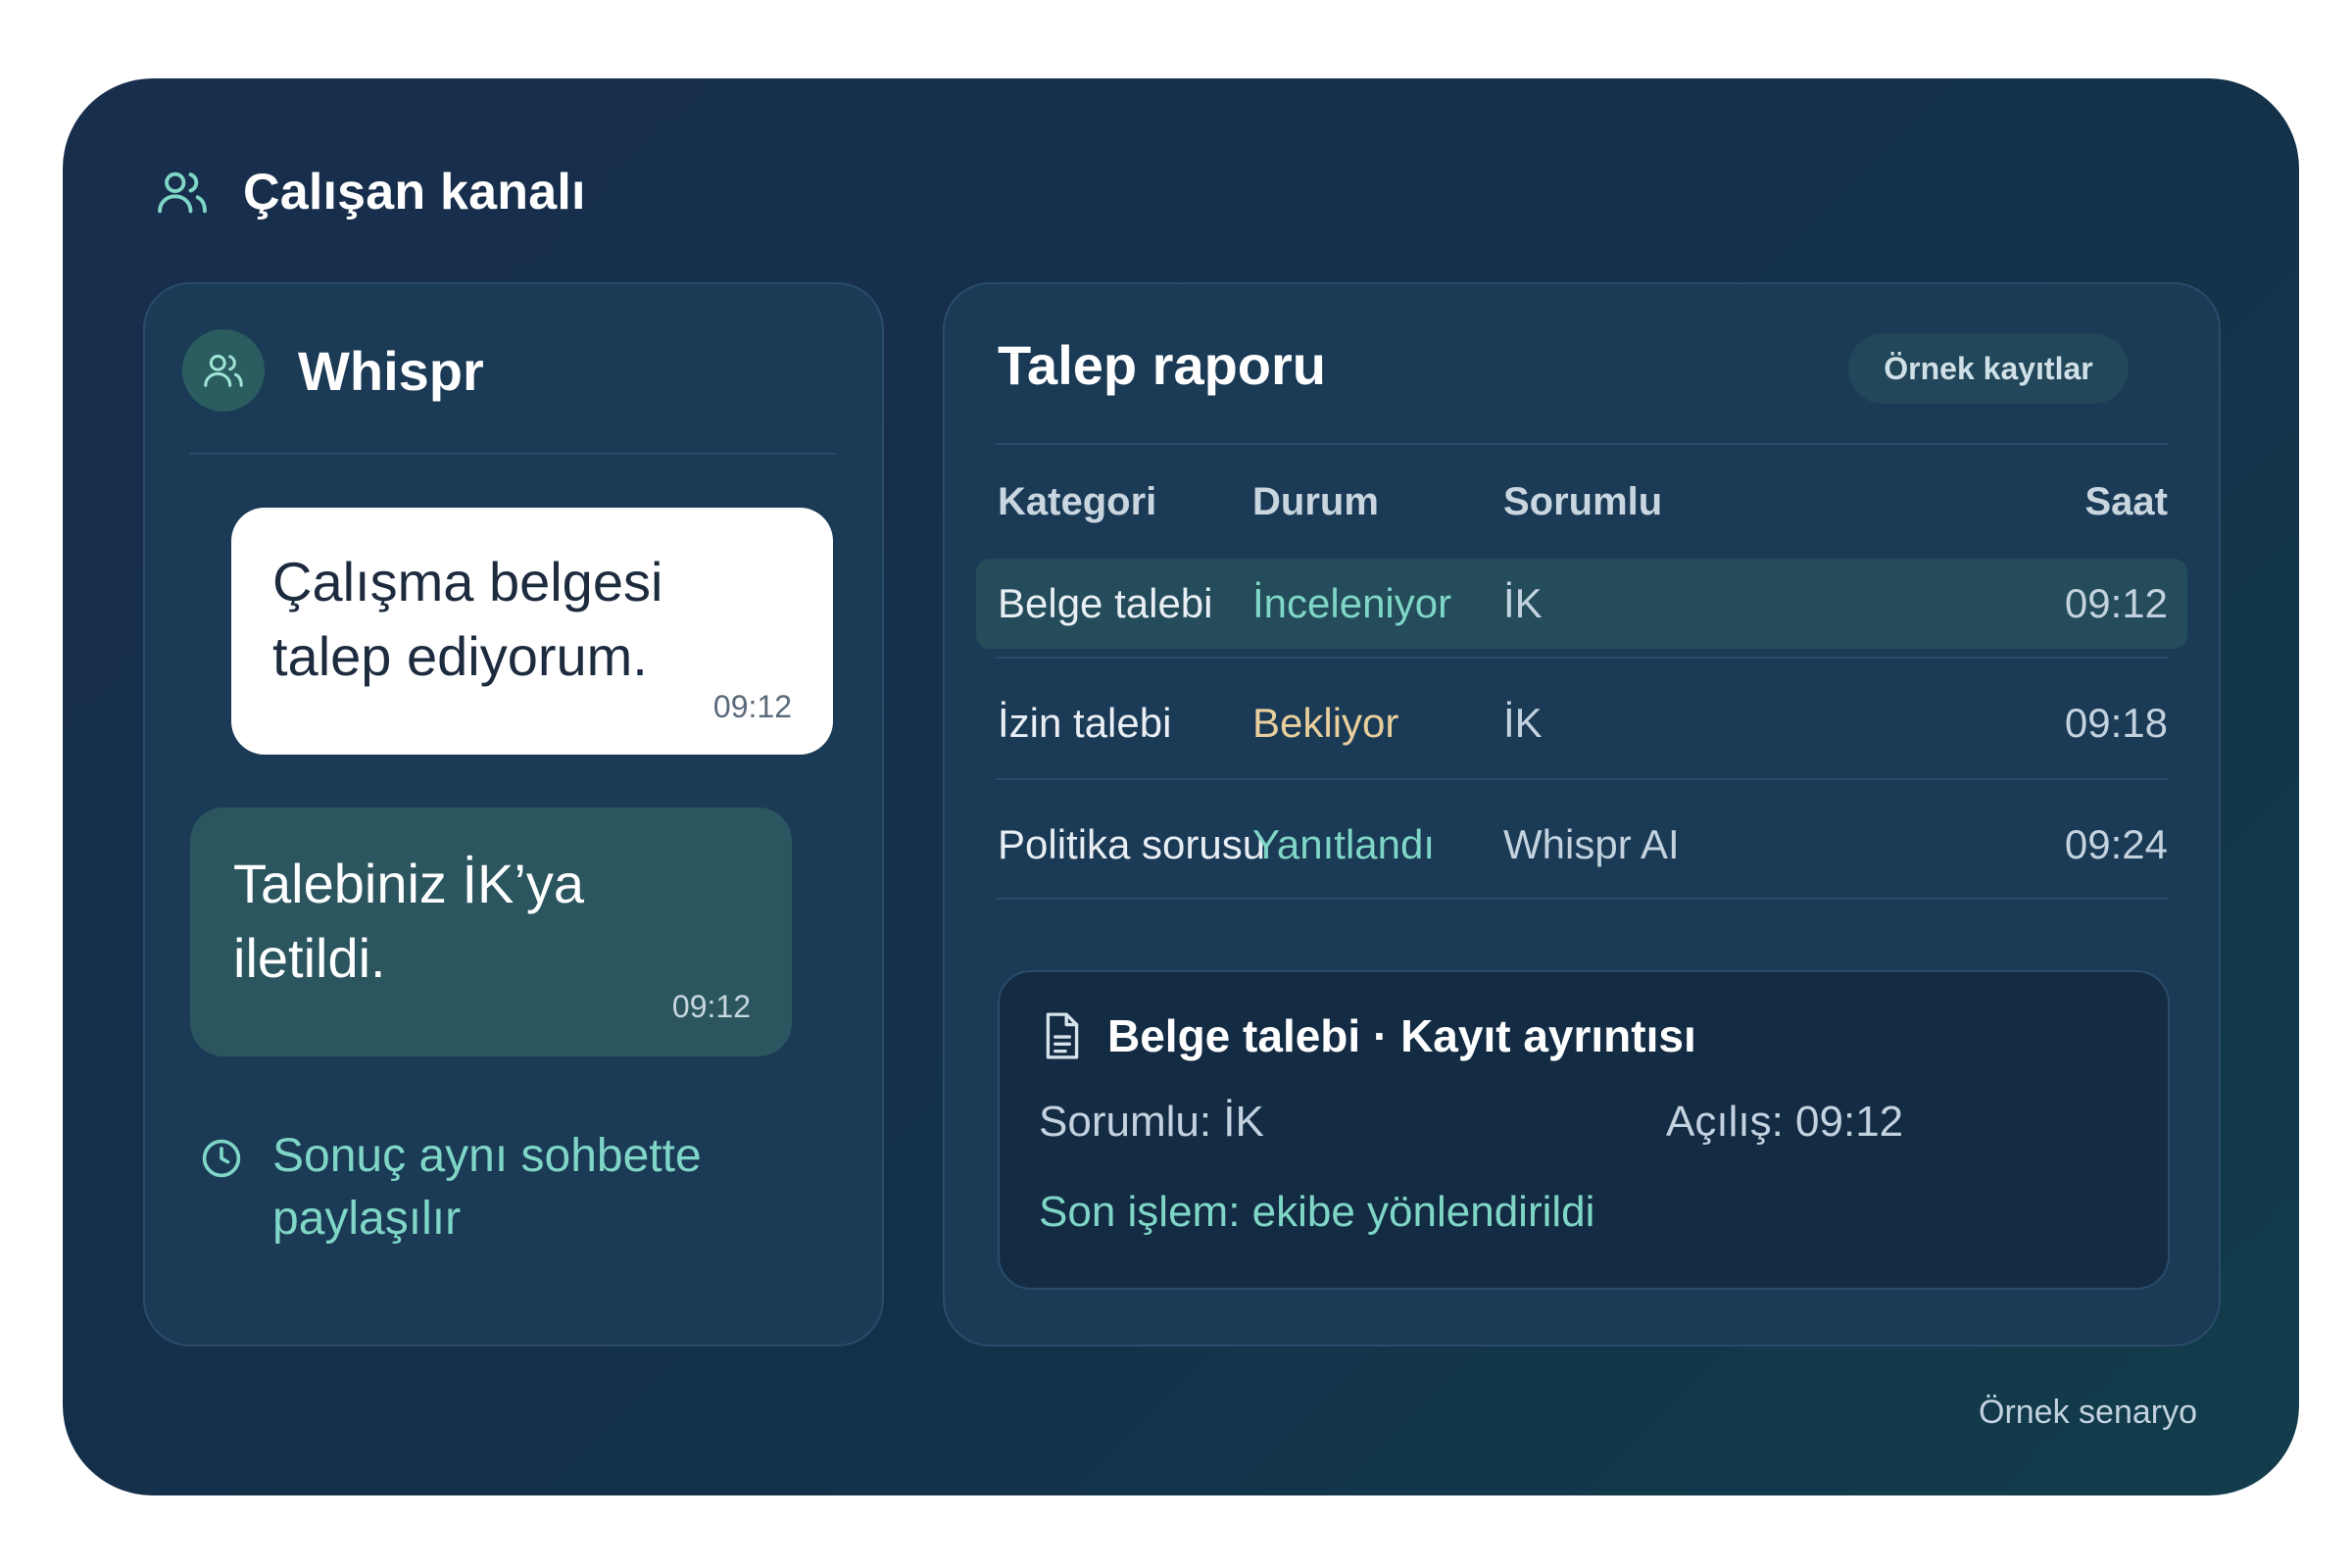  What do you see at coordinates (1591, 844) in the screenshot?
I see `cell-owner: Whispr AI` at bounding box center [1591, 844].